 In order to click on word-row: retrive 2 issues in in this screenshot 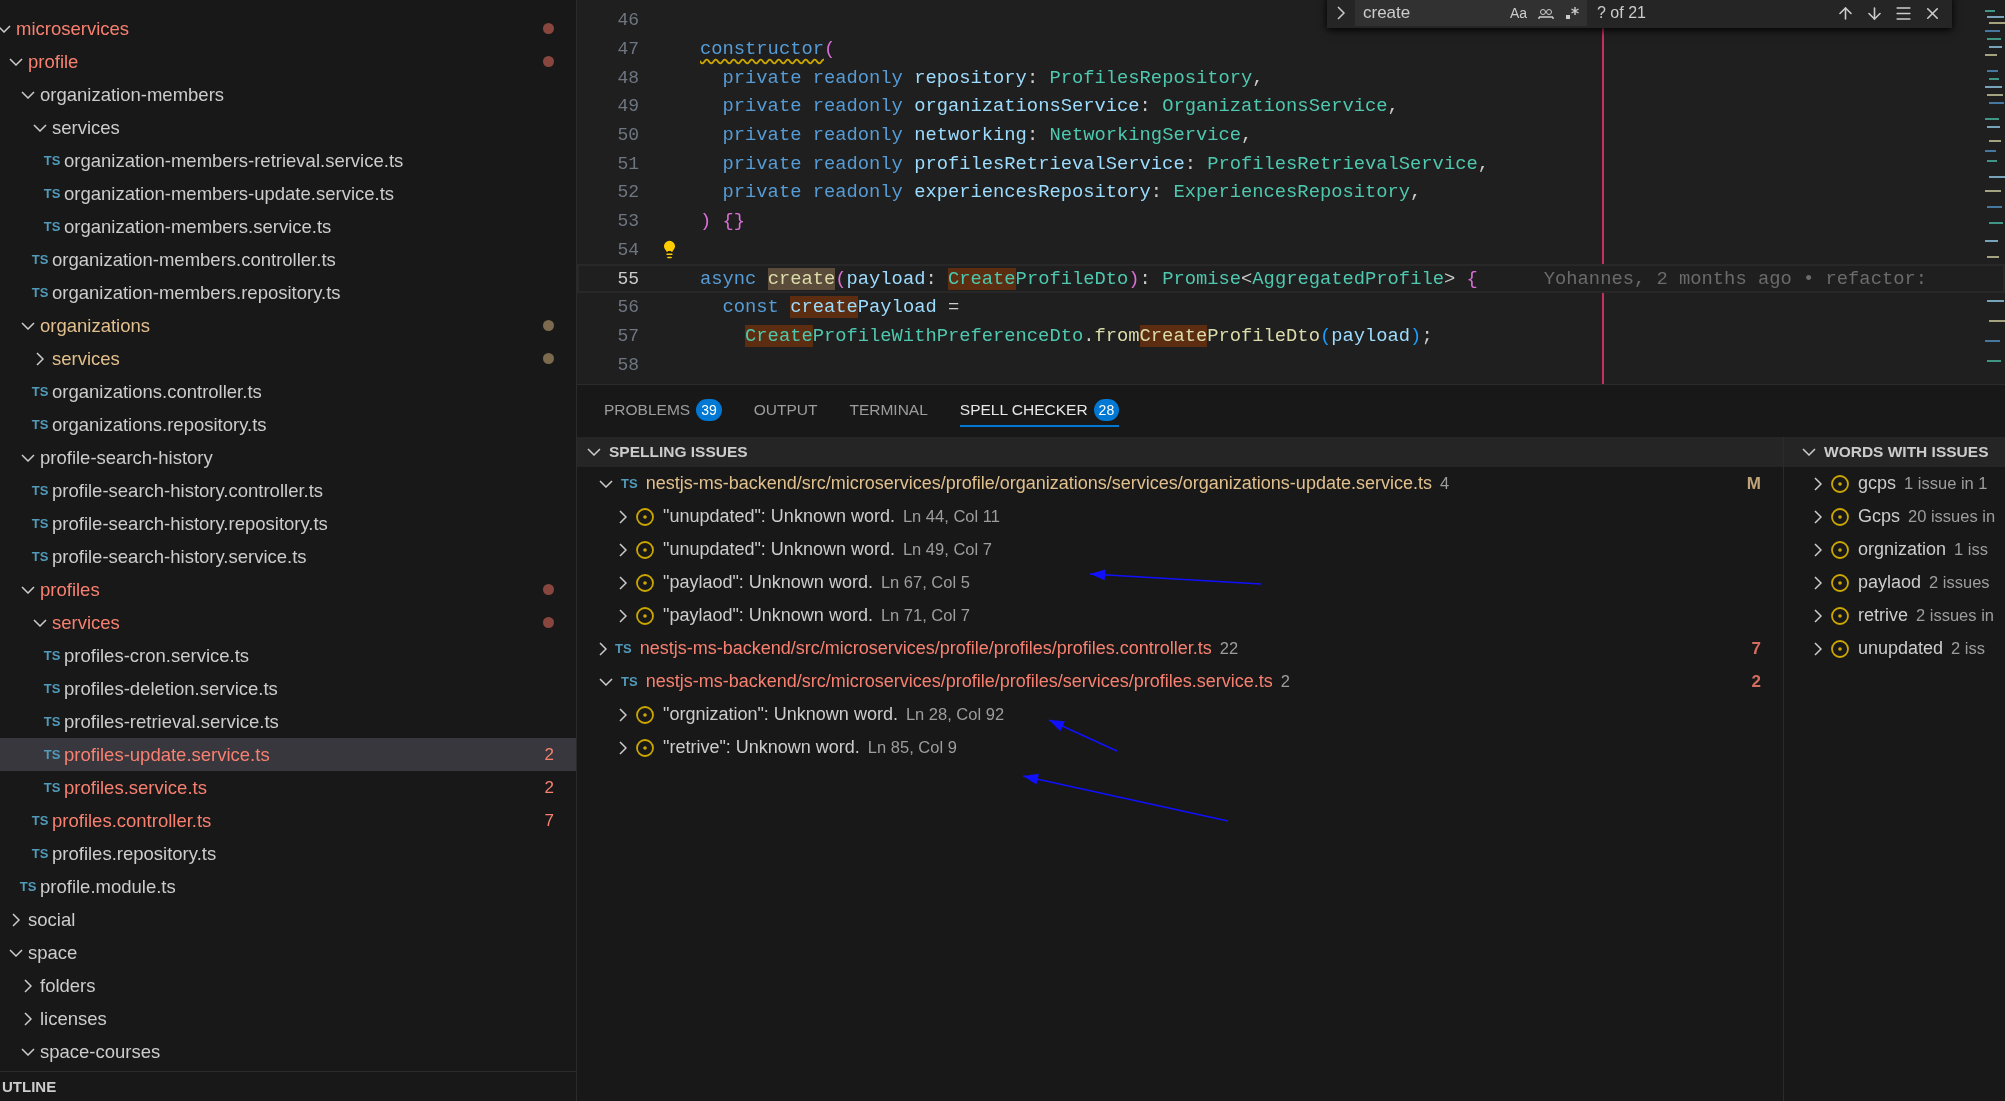, I will do `click(1894, 615)`.